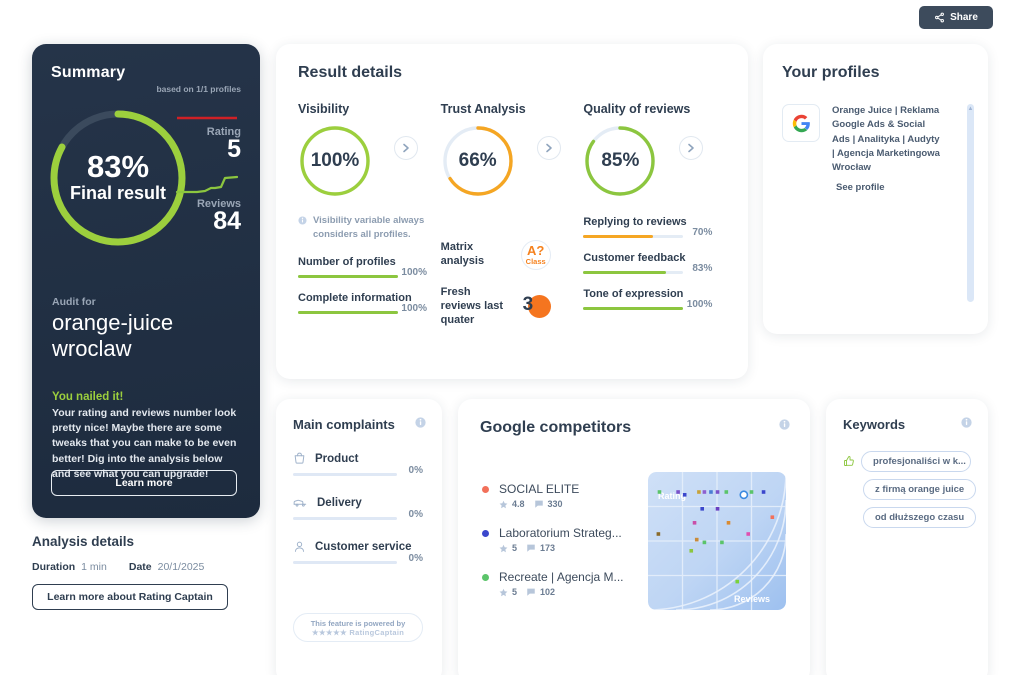 The image size is (1016, 675). What do you see at coordinates (299, 458) in the screenshot?
I see `basket-icon` at bounding box center [299, 458].